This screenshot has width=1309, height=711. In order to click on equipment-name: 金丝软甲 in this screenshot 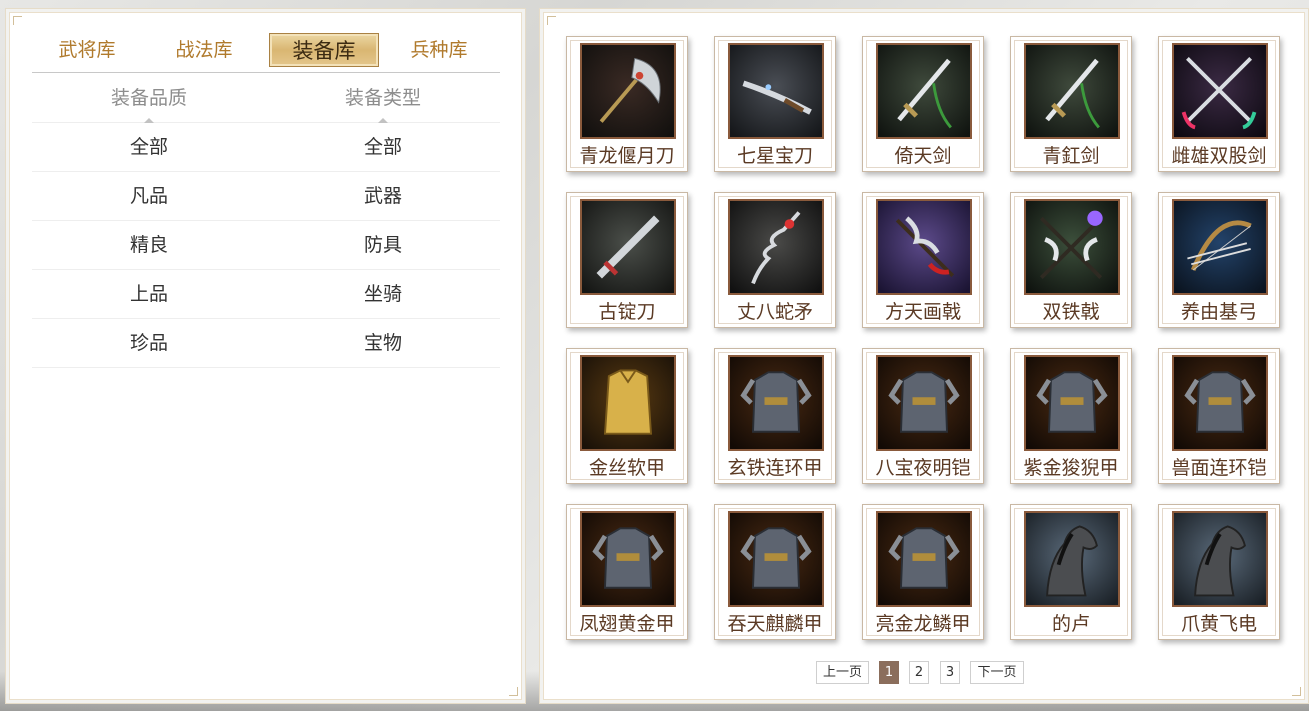, I will do `click(626, 468)`.